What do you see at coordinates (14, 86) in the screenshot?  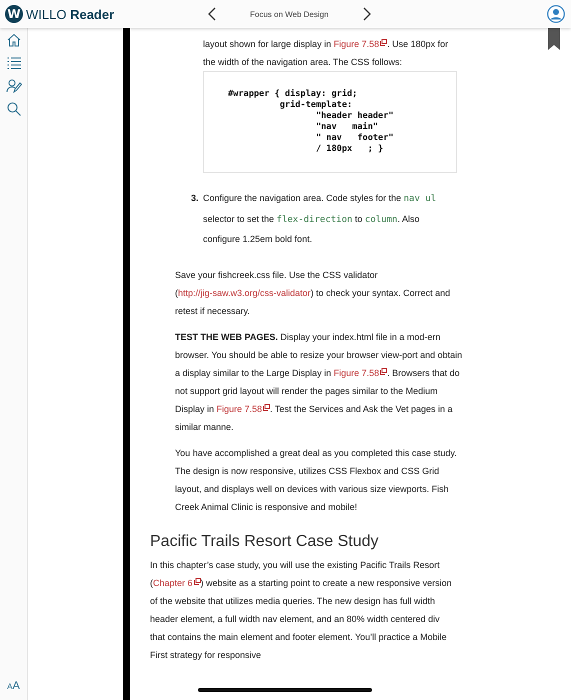 I see `person-pencil-icon` at bounding box center [14, 86].